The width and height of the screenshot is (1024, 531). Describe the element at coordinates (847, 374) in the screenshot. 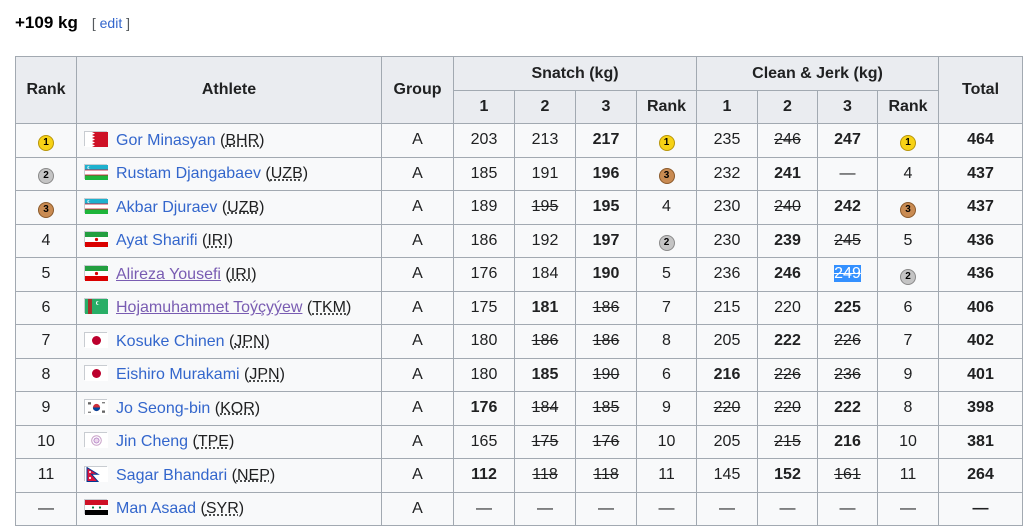

I see `cj-3-cell-value: 236` at that location.